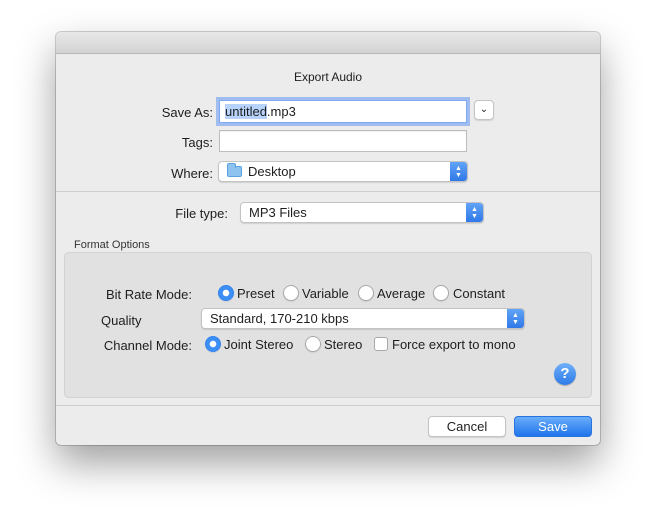  Describe the element at coordinates (343, 141) in the screenshot. I see `tags-field` at that location.